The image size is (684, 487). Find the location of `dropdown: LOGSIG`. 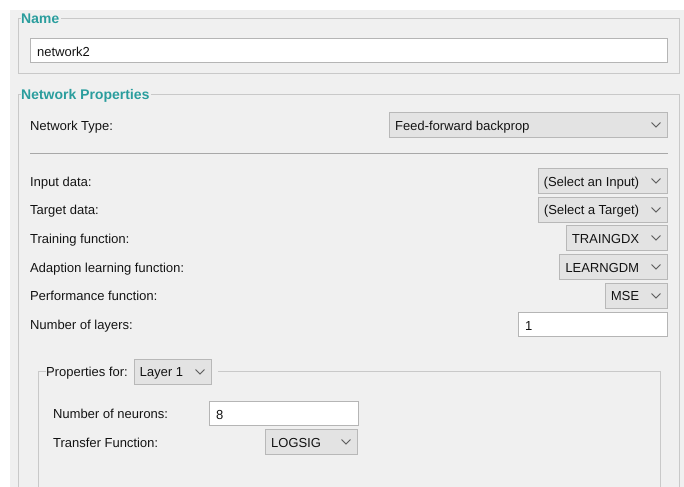

dropdown: LOGSIG is located at coordinates (311, 442).